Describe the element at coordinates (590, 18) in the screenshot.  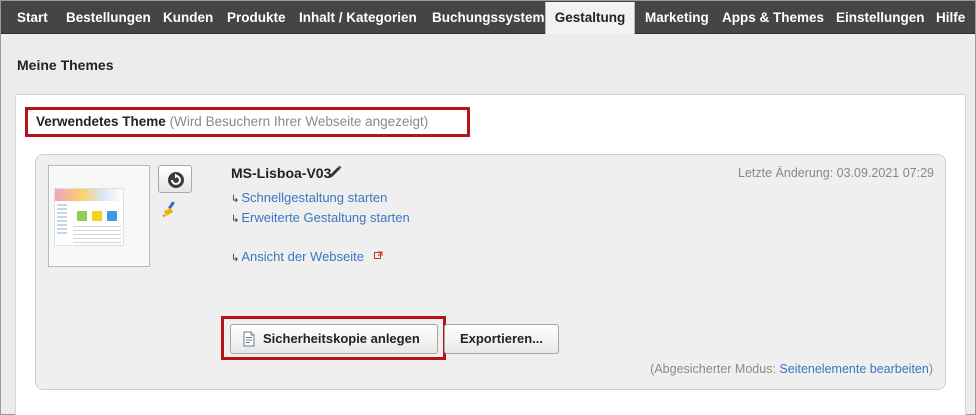
I see `nav-tab-gestaltung: Gestaltung` at that location.